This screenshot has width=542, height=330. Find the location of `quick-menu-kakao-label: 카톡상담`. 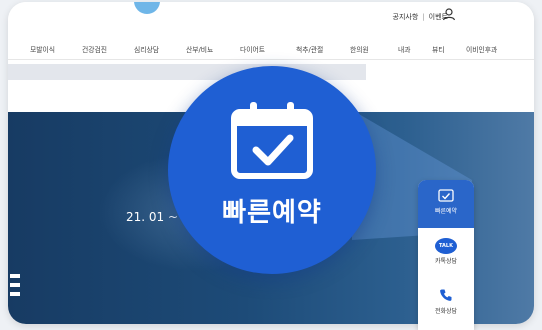

quick-menu-kakao-label: 카톡상담 is located at coordinates (446, 261).